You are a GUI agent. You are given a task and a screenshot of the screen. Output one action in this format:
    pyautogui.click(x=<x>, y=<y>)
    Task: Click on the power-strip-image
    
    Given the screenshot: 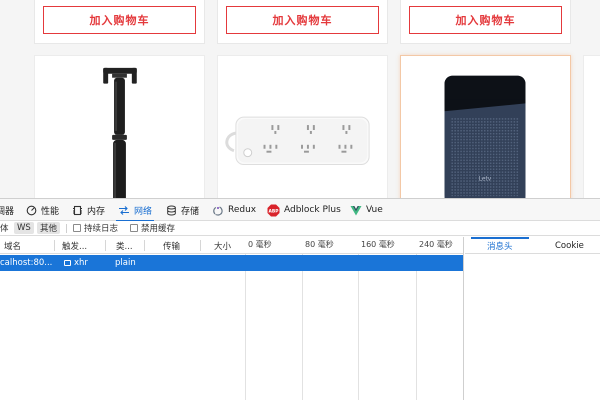 What is the action you would take?
    pyautogui.click(x=297, y=141)
    